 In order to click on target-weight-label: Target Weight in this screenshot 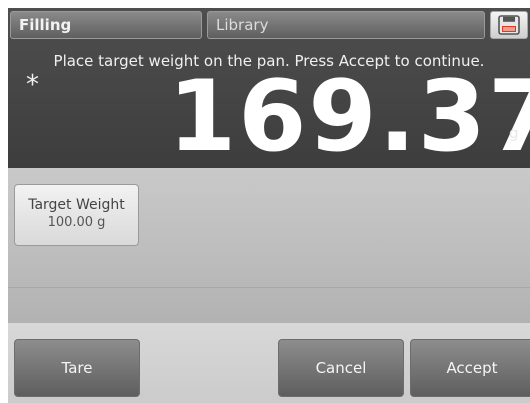, I will do `click(76, 205)`.